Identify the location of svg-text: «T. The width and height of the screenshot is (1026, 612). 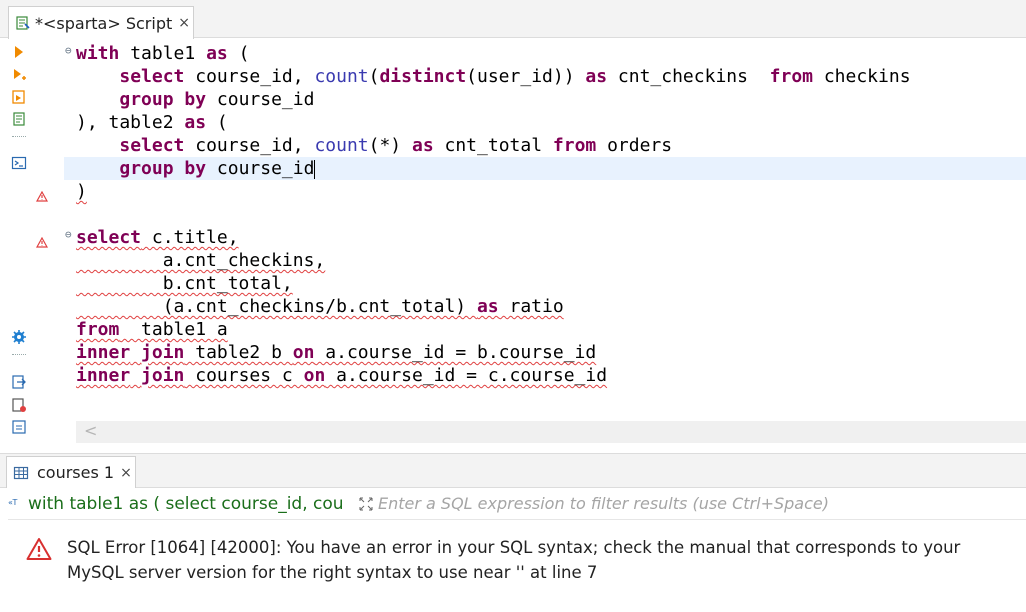
(12, 502).